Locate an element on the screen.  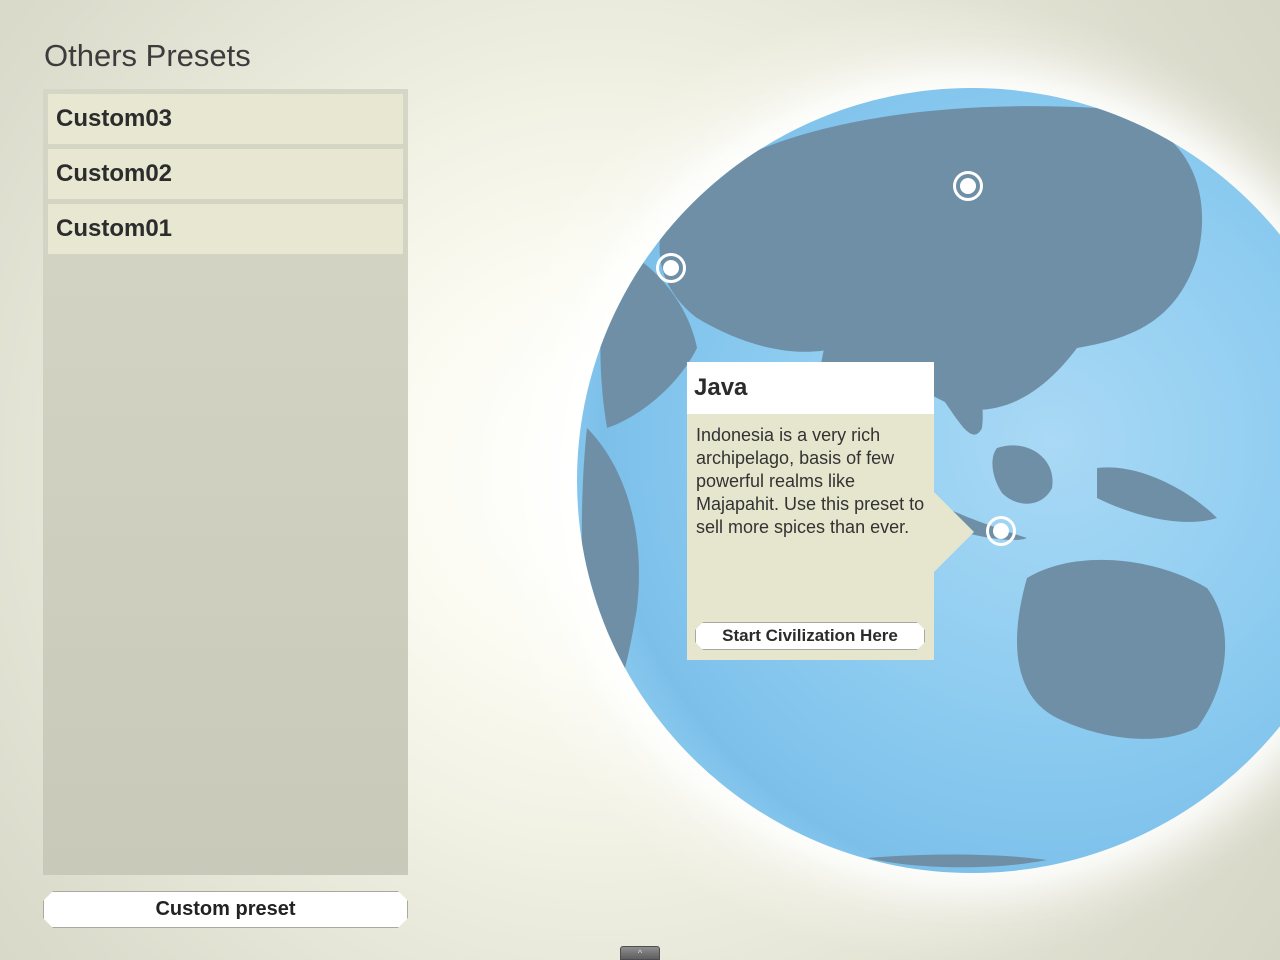
location-marker-java is located at coordinates (1001, 531).